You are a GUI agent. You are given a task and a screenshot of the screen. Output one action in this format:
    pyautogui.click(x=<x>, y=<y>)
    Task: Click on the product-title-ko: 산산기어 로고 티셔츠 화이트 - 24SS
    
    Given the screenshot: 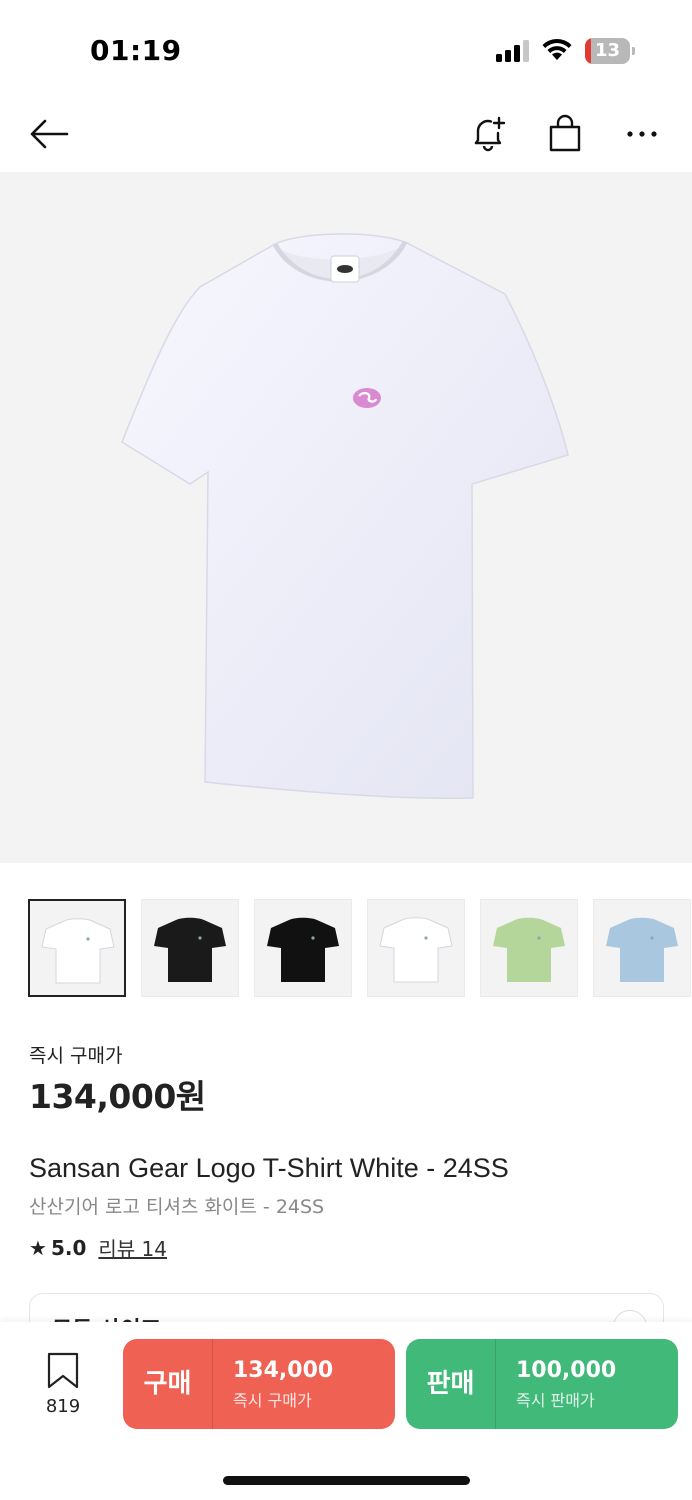 What is the action you would take?
    pyautogui.click(x=177, y=1207)
    